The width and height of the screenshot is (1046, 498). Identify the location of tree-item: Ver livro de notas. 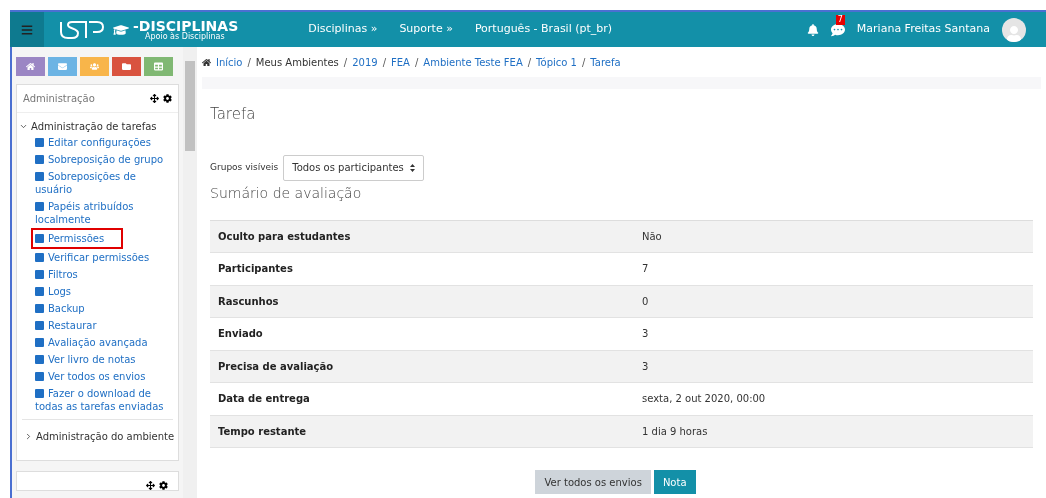
(102, 359).